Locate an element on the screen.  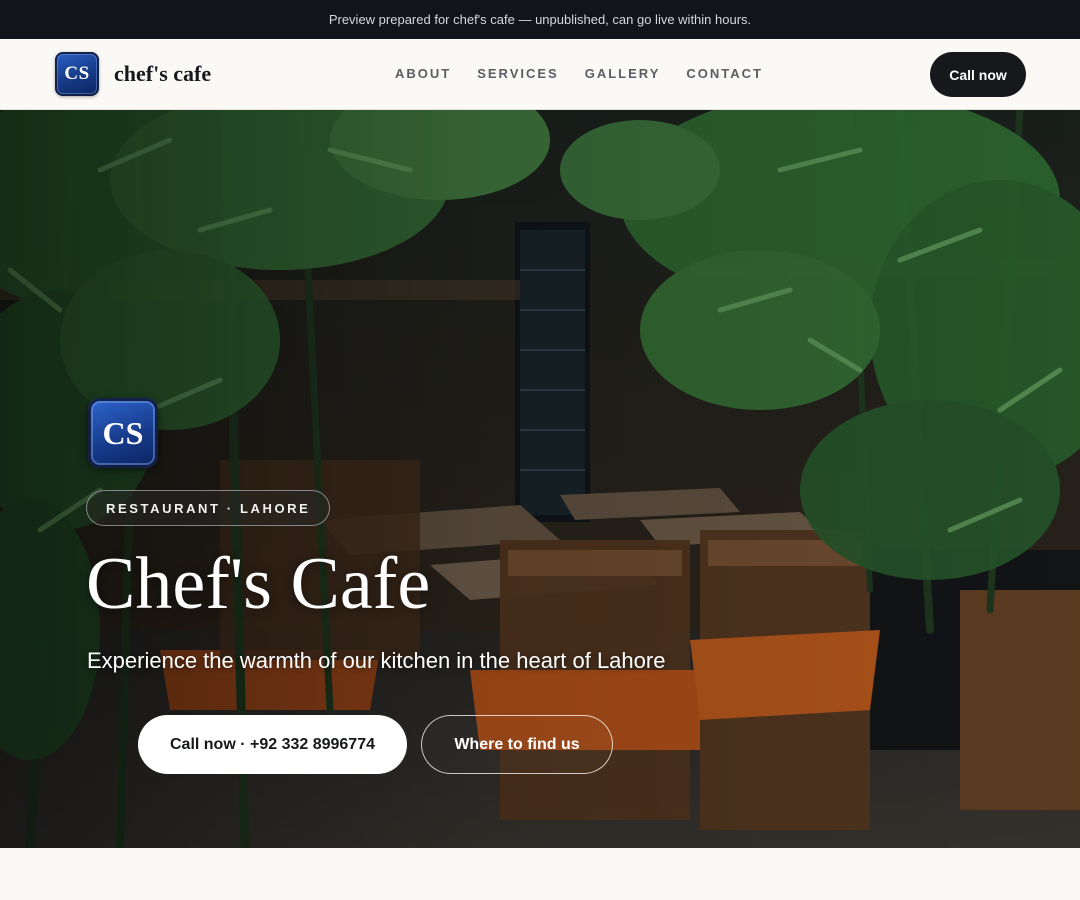
nav-link-services: SERVICES is located at coordinates (518, 73).